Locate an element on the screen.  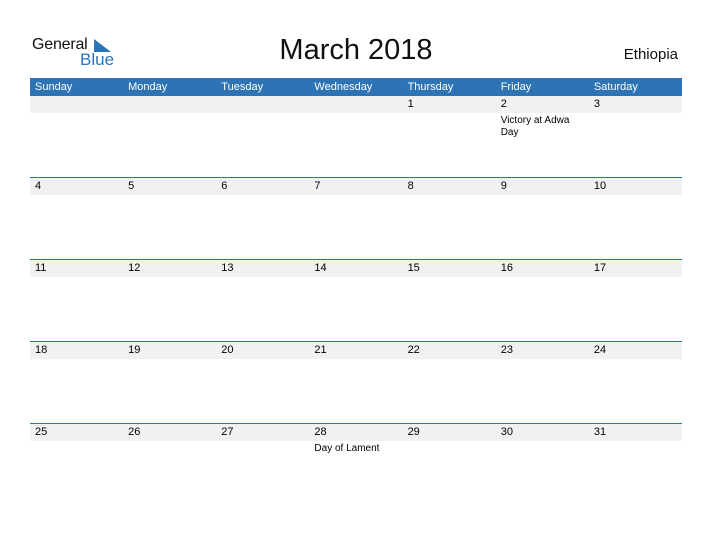
day-number: 26 is located at coordinates (134, 432).